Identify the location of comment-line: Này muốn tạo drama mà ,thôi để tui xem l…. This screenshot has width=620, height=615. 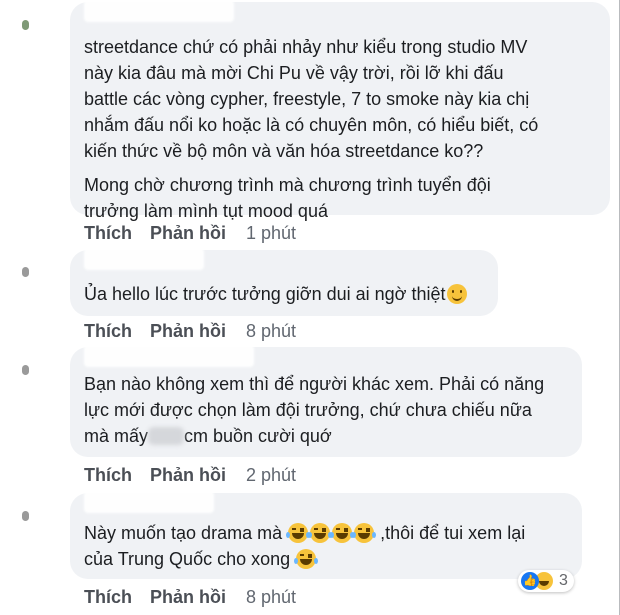
(304, 533).